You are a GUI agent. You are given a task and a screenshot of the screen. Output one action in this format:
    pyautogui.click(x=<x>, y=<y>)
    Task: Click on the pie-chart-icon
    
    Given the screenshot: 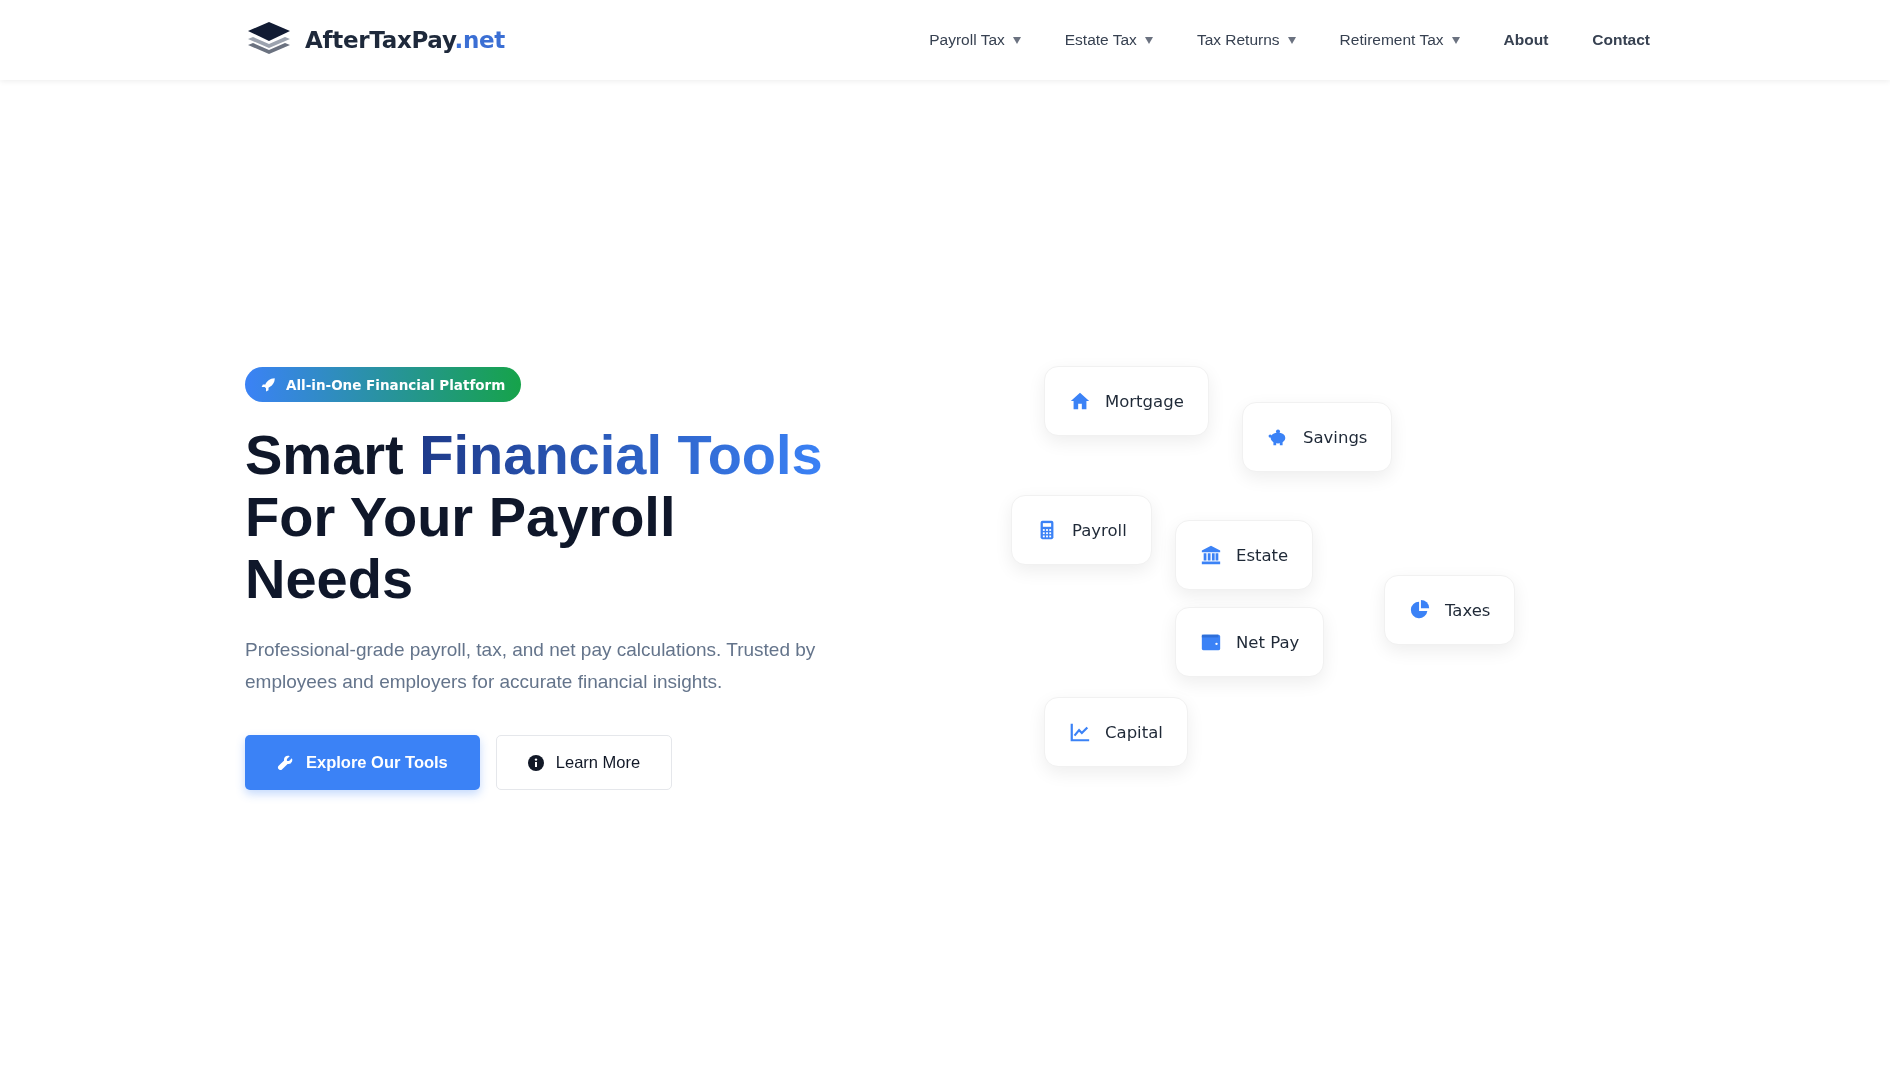 What is the action you would take?
    pyautogui.click(x=1420, y=610)
    